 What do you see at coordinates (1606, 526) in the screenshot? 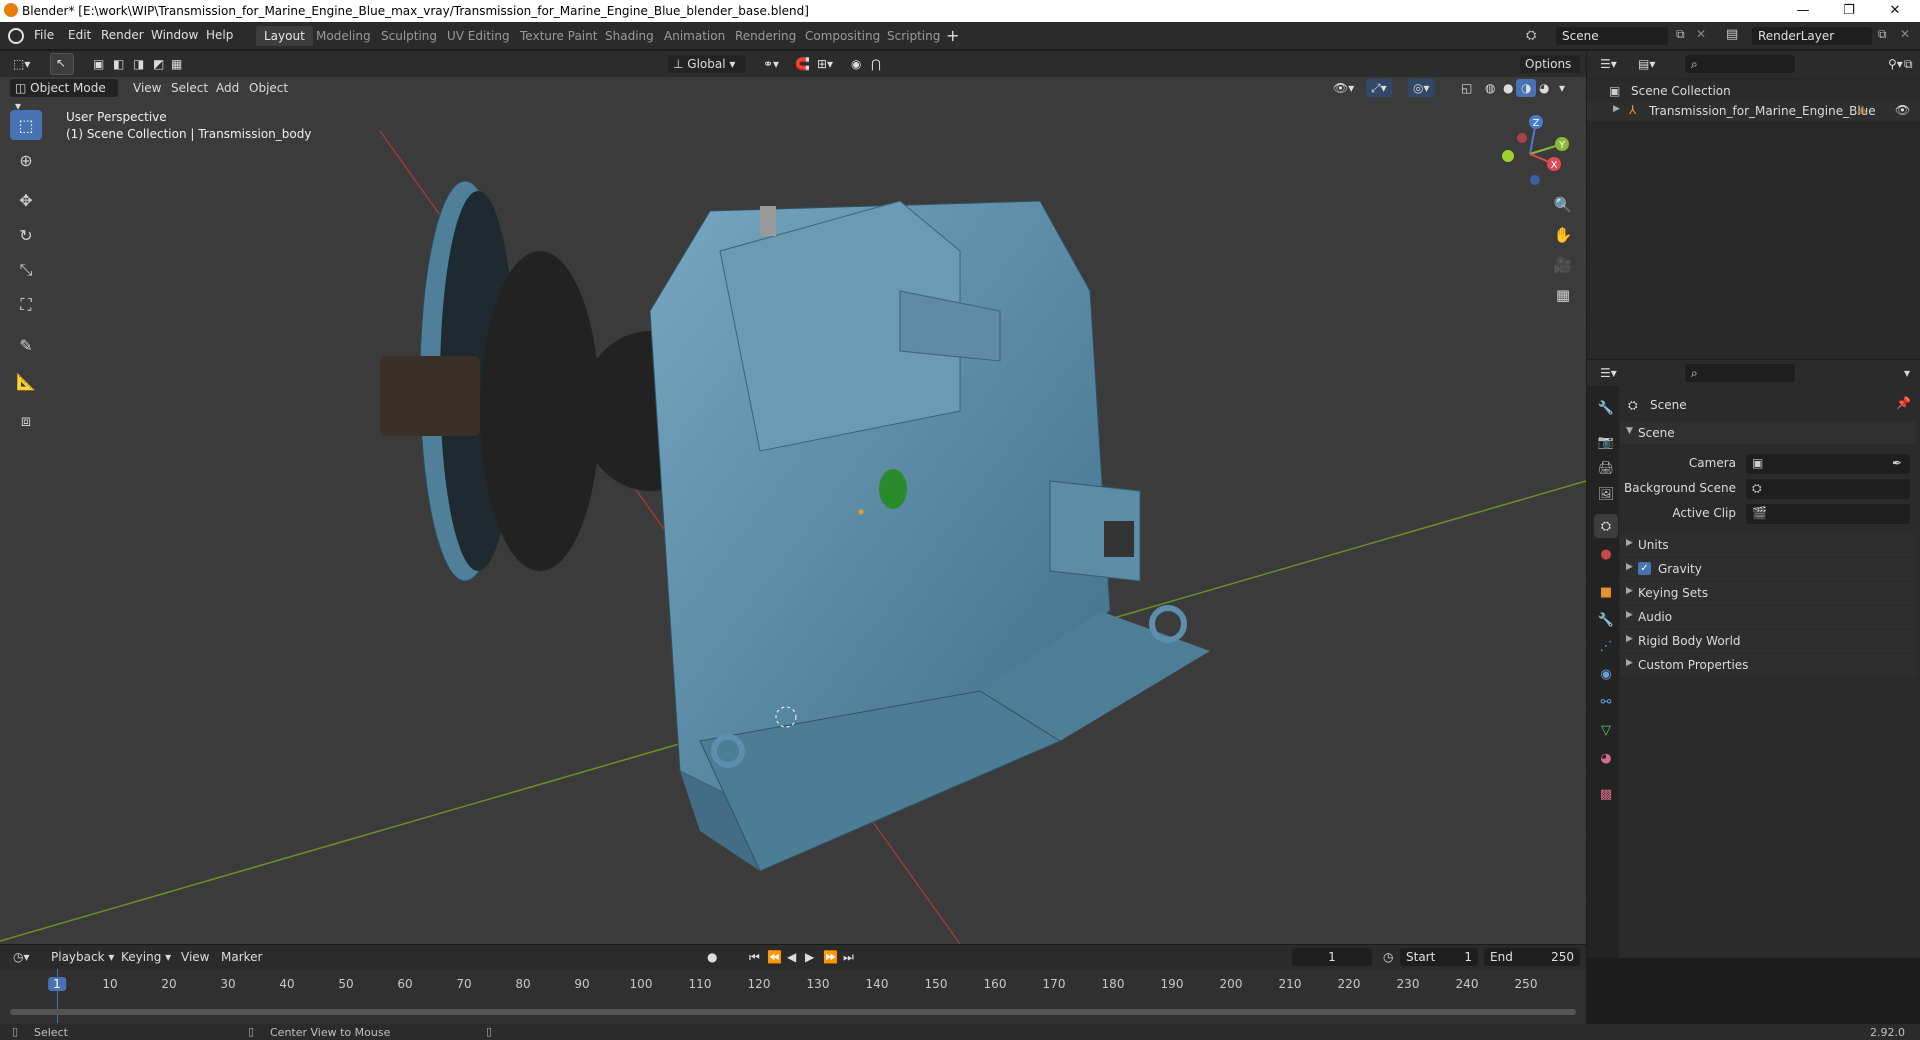
I see `scene-tab-icon: ⛭` at bounding box center [1606, 526].